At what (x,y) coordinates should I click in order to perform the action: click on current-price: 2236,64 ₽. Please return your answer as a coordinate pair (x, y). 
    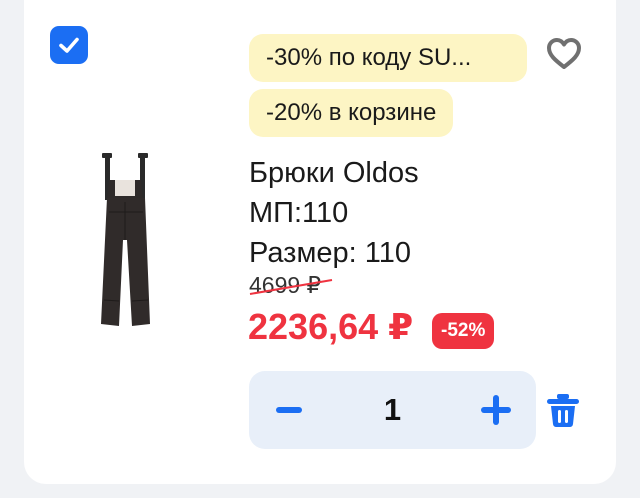
    Looking at the image, I should click on (331, 326).